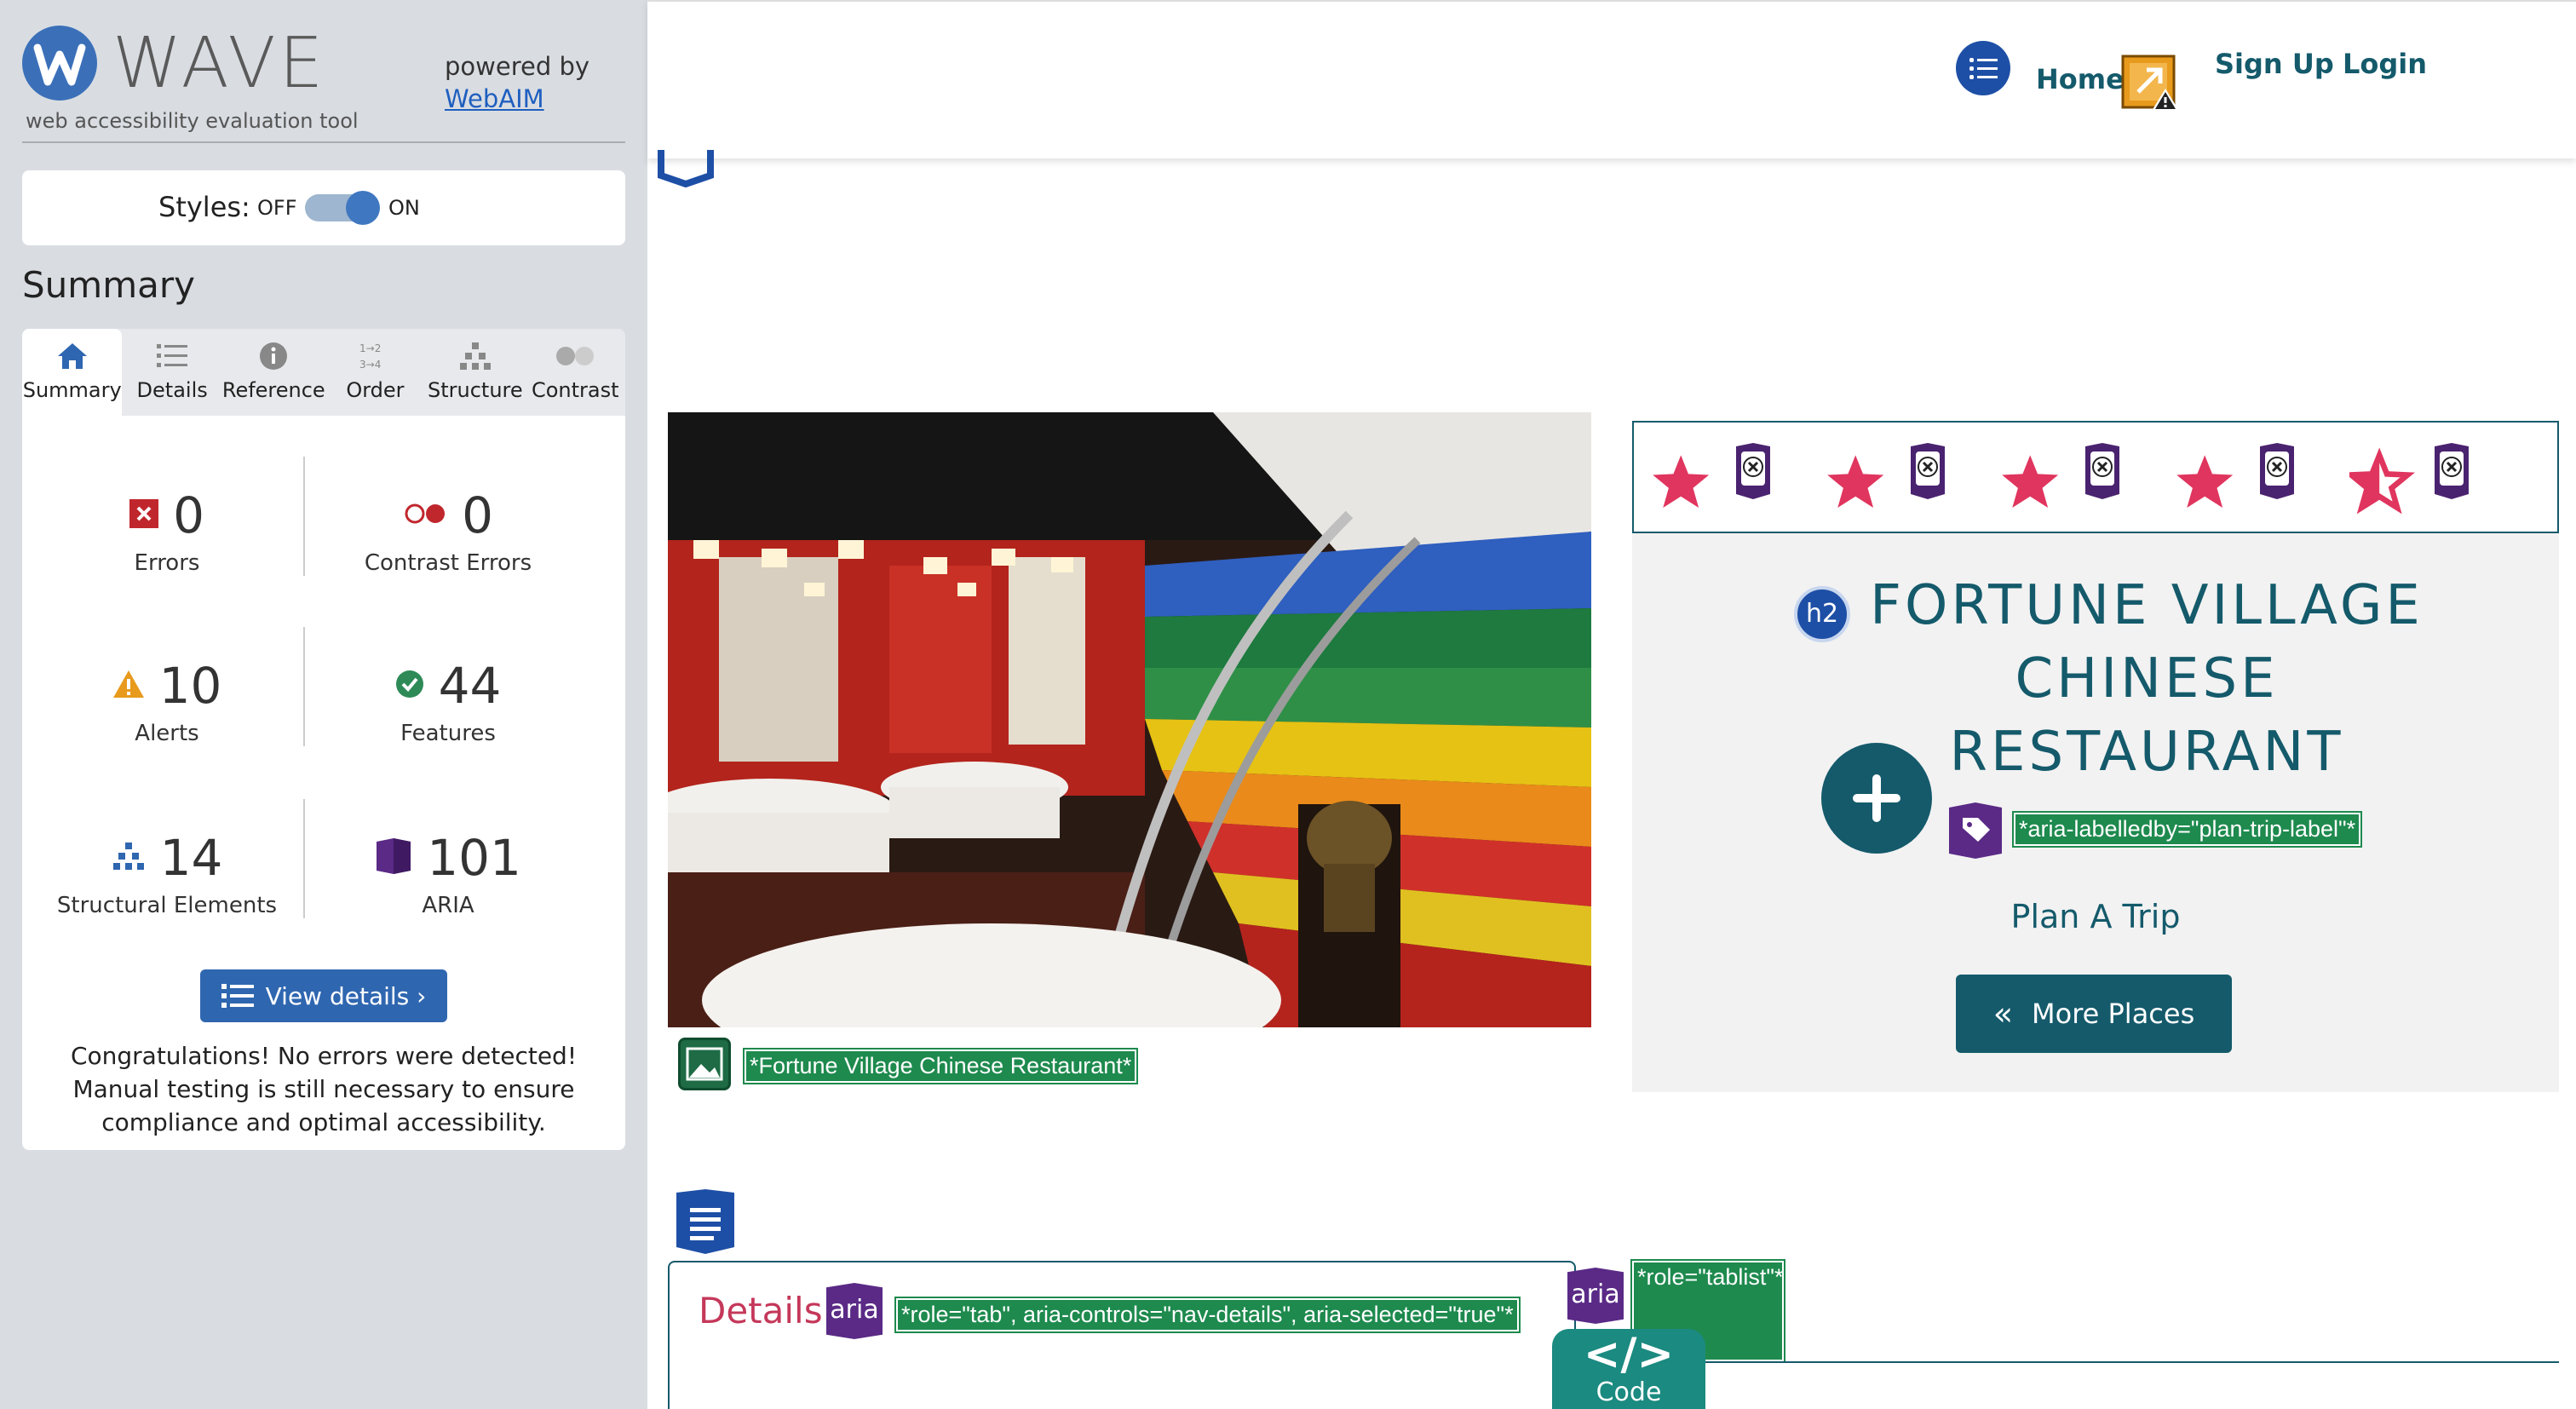  What do you see at coordinates (2151, 81) in the screenshot?
I see `new-window-alert-icon` at bounding box center [2151, 81].